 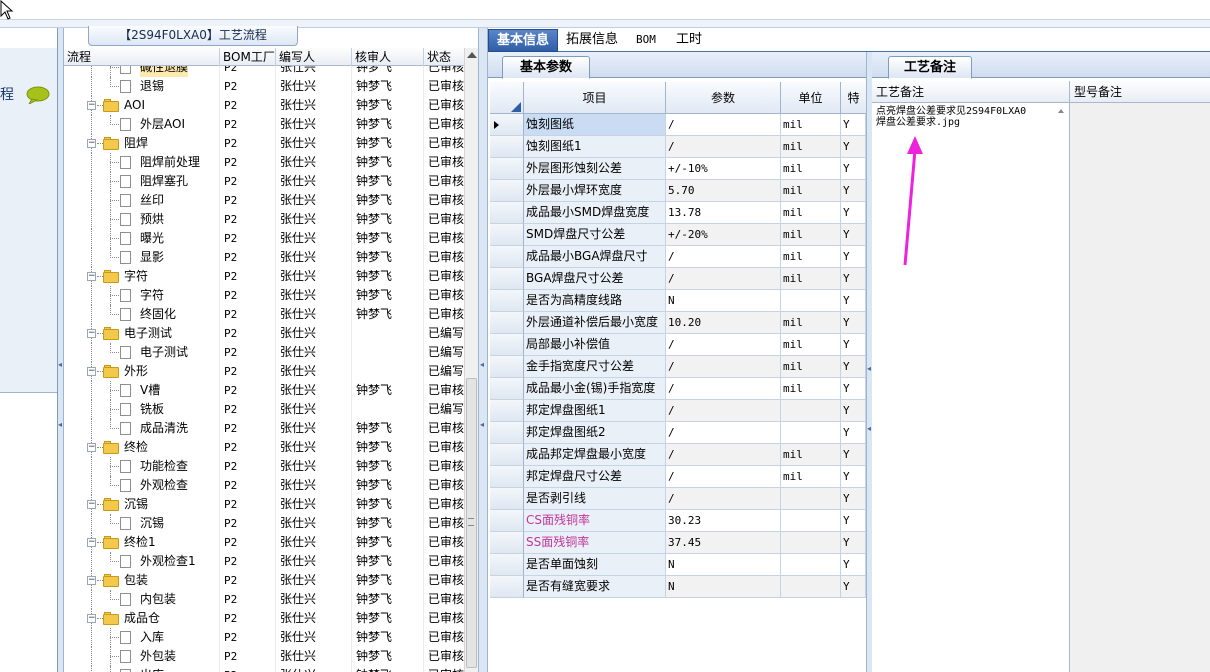 What do you see at coordinates (678, 367) in the screenshot?
I see `param-row: 金手指宽度尺寸公差 / mil Y` at bounding box center [678, 367].